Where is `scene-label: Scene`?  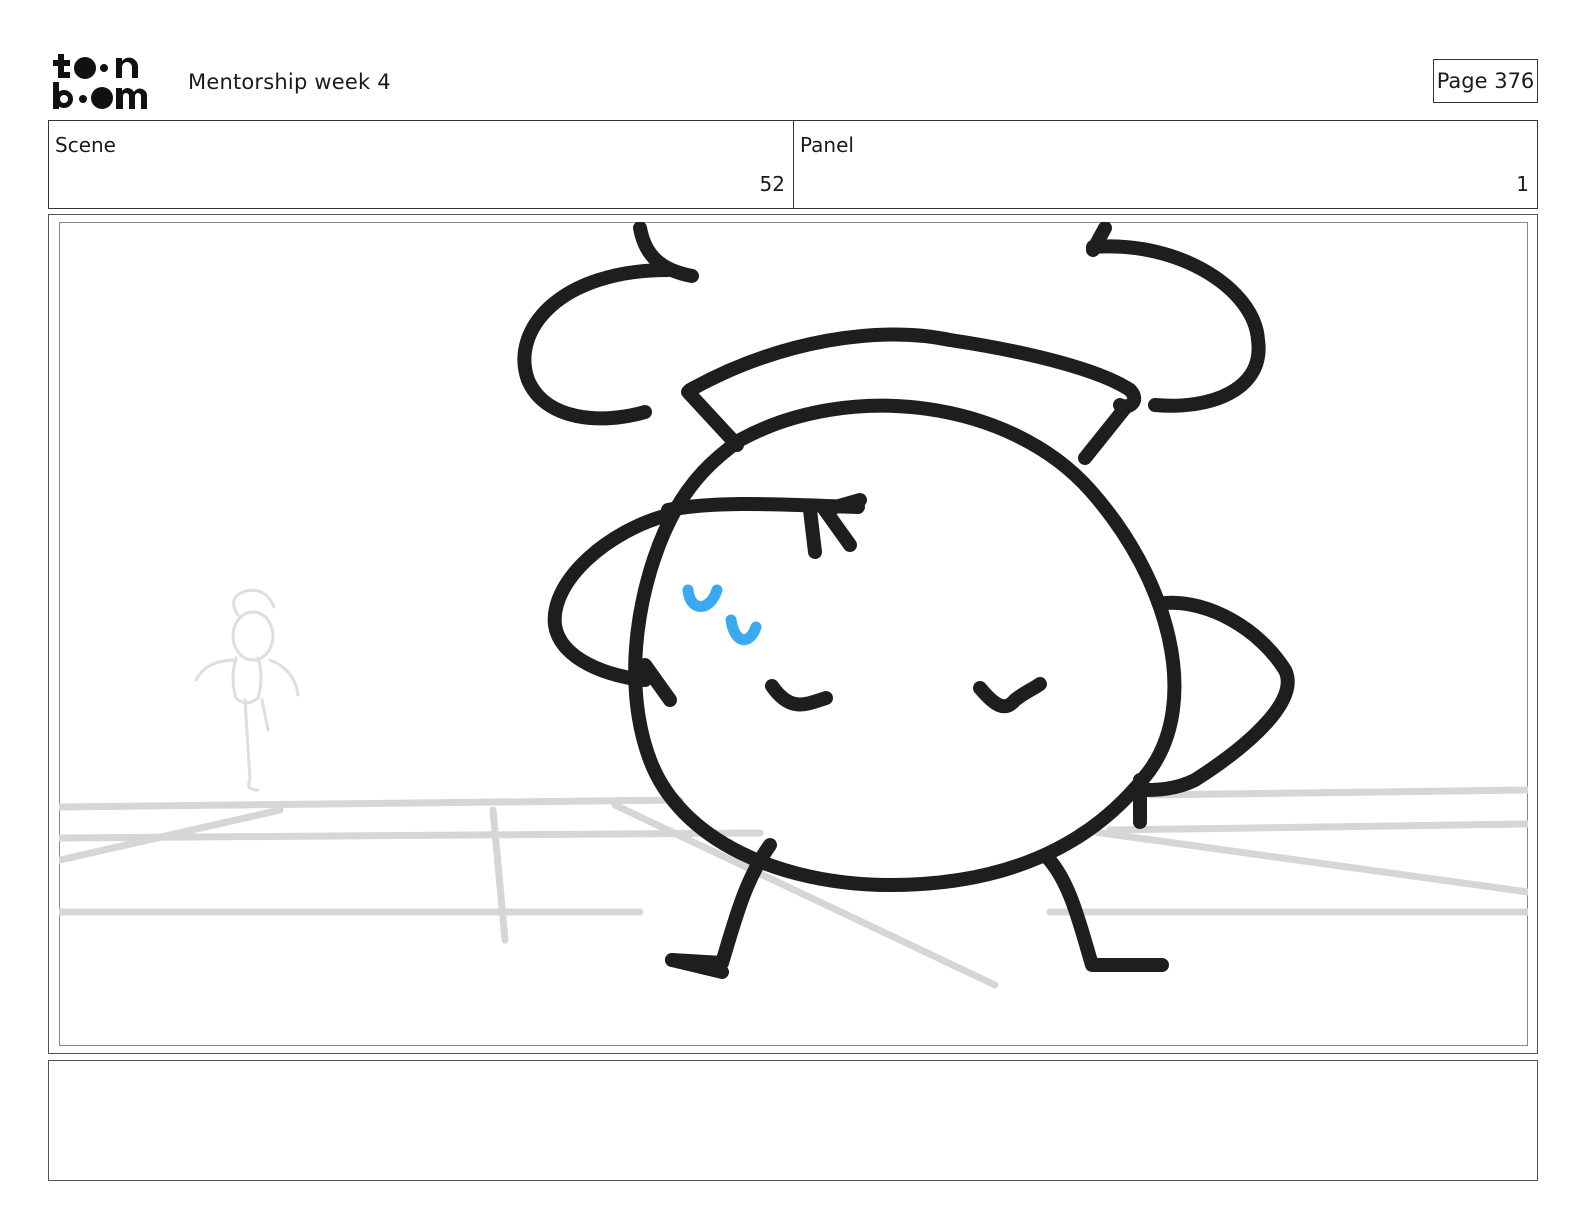 scene-label: Scene is located at coordinates (85, 145).